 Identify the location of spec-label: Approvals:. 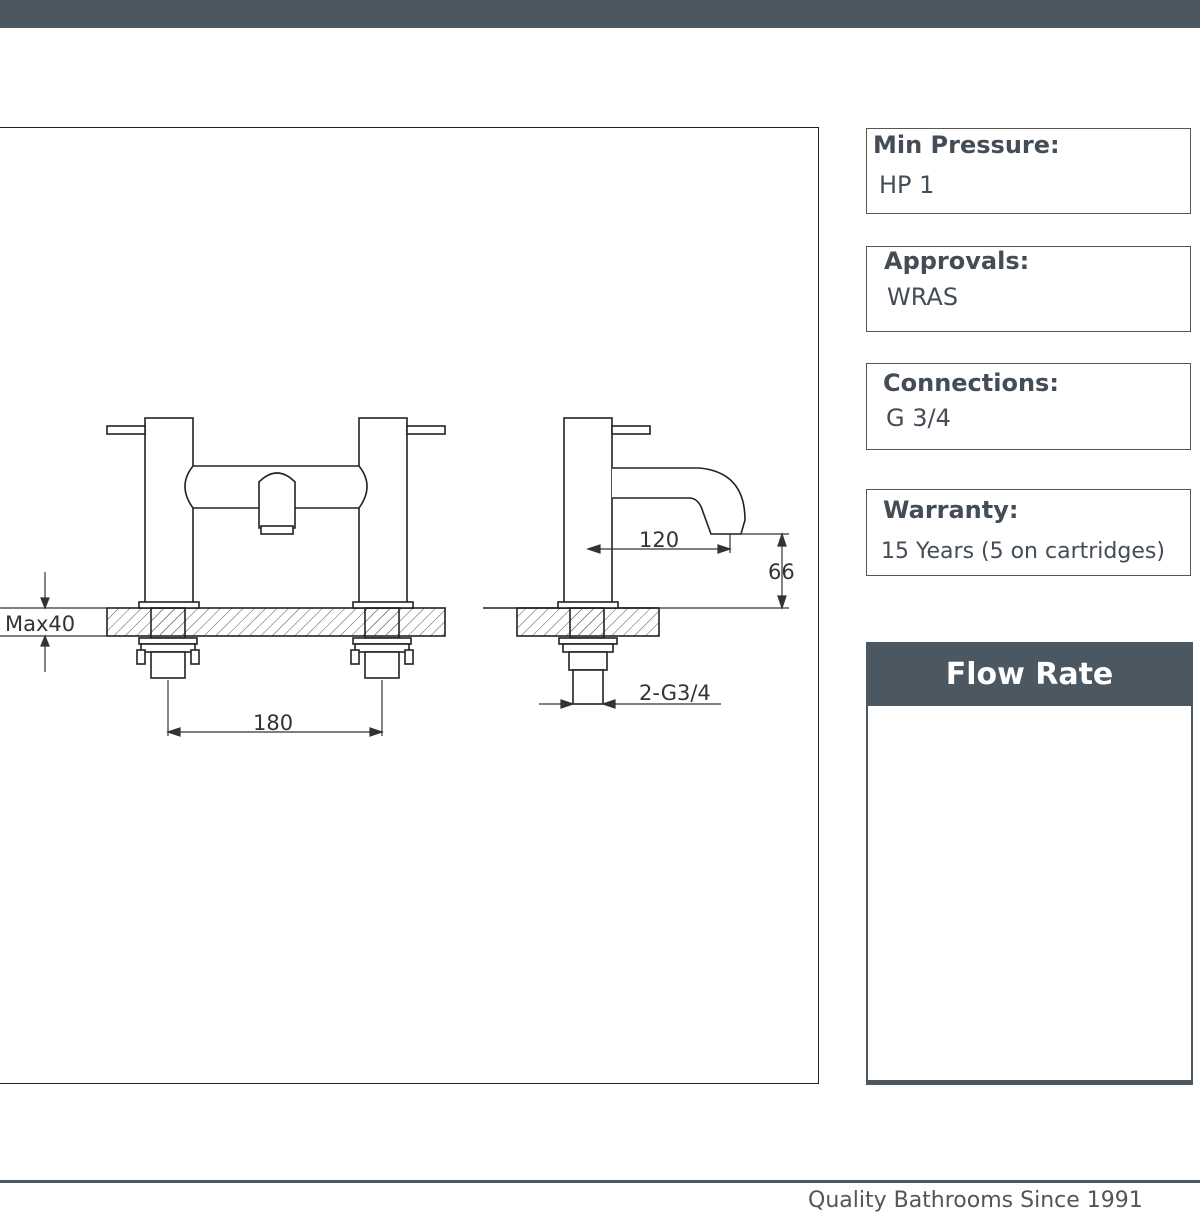
(957, 261).